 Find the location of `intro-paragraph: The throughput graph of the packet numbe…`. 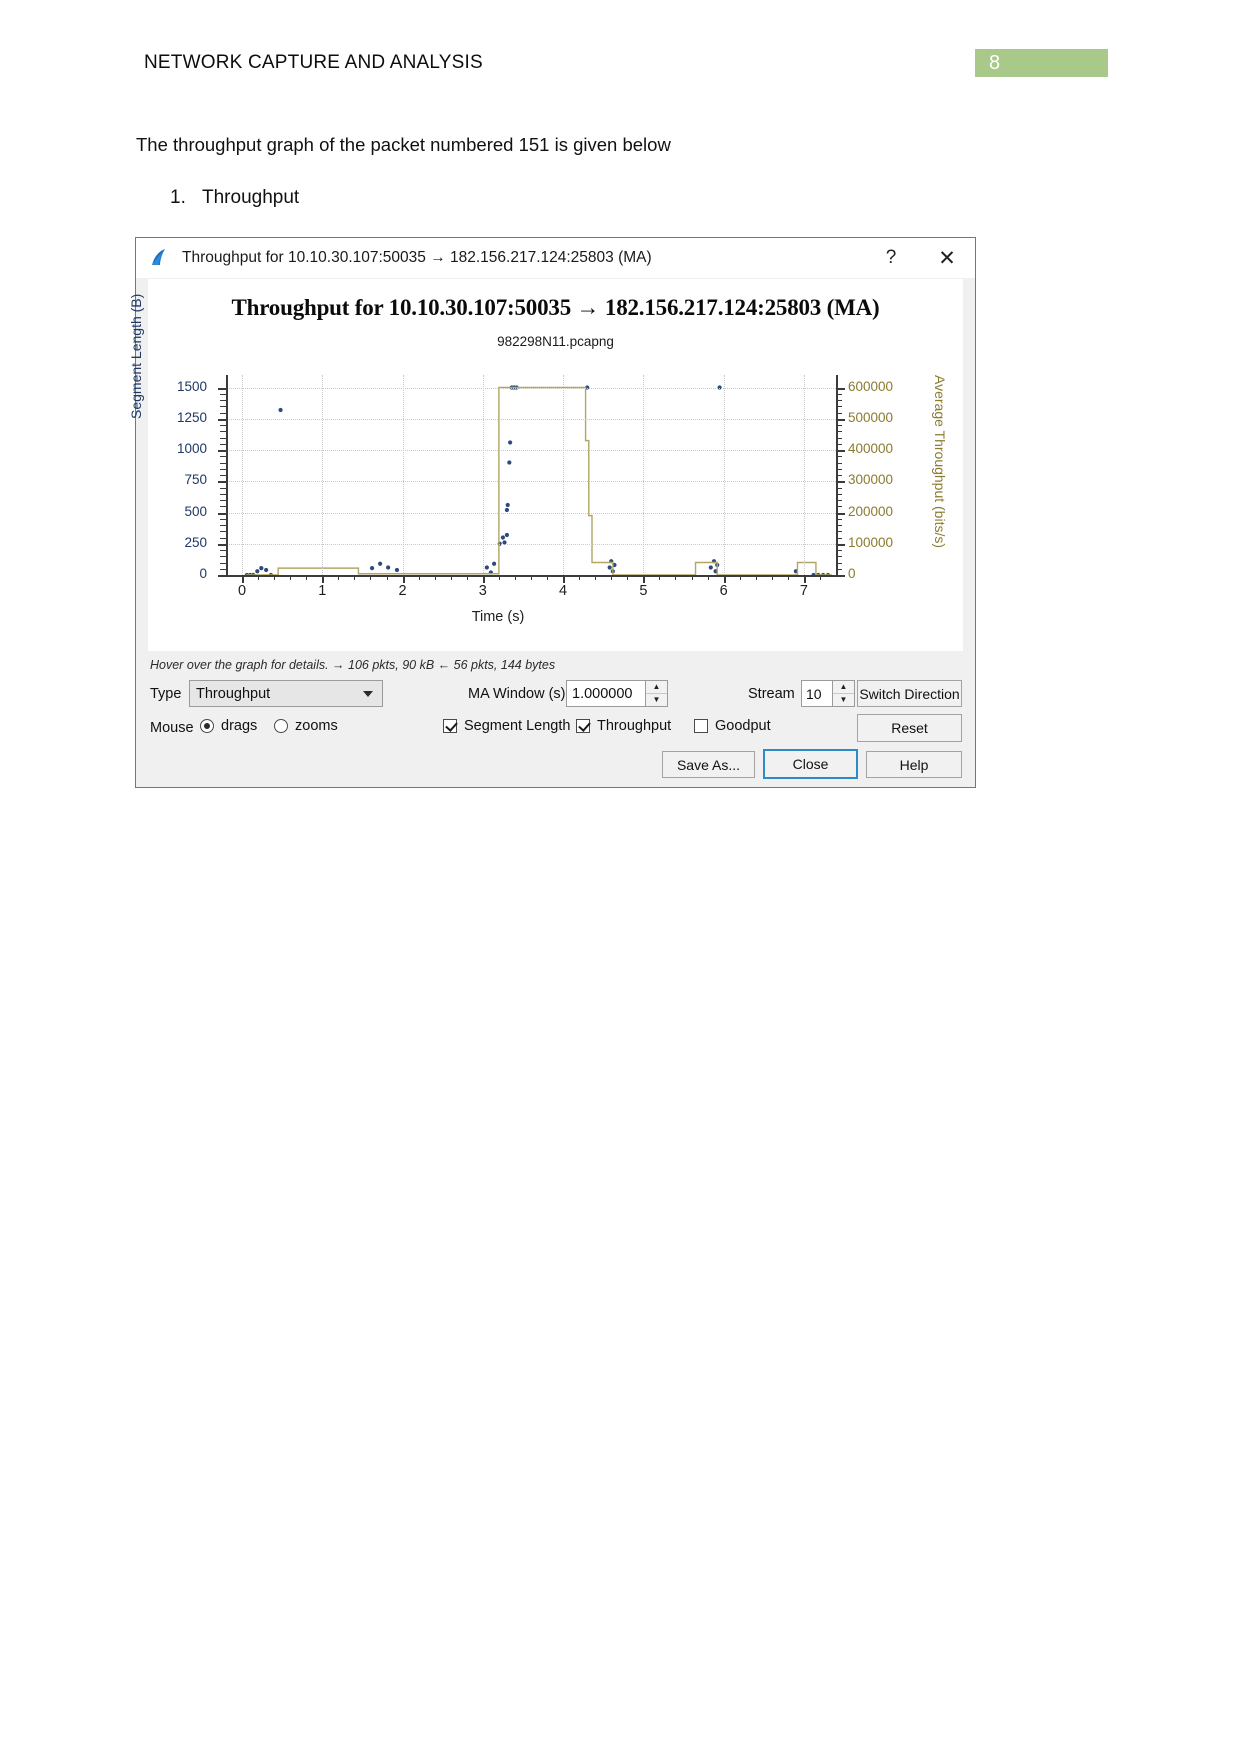

intro-paragraph: The throughput graph of the packet numbe… is located at coordinates (403, 144).